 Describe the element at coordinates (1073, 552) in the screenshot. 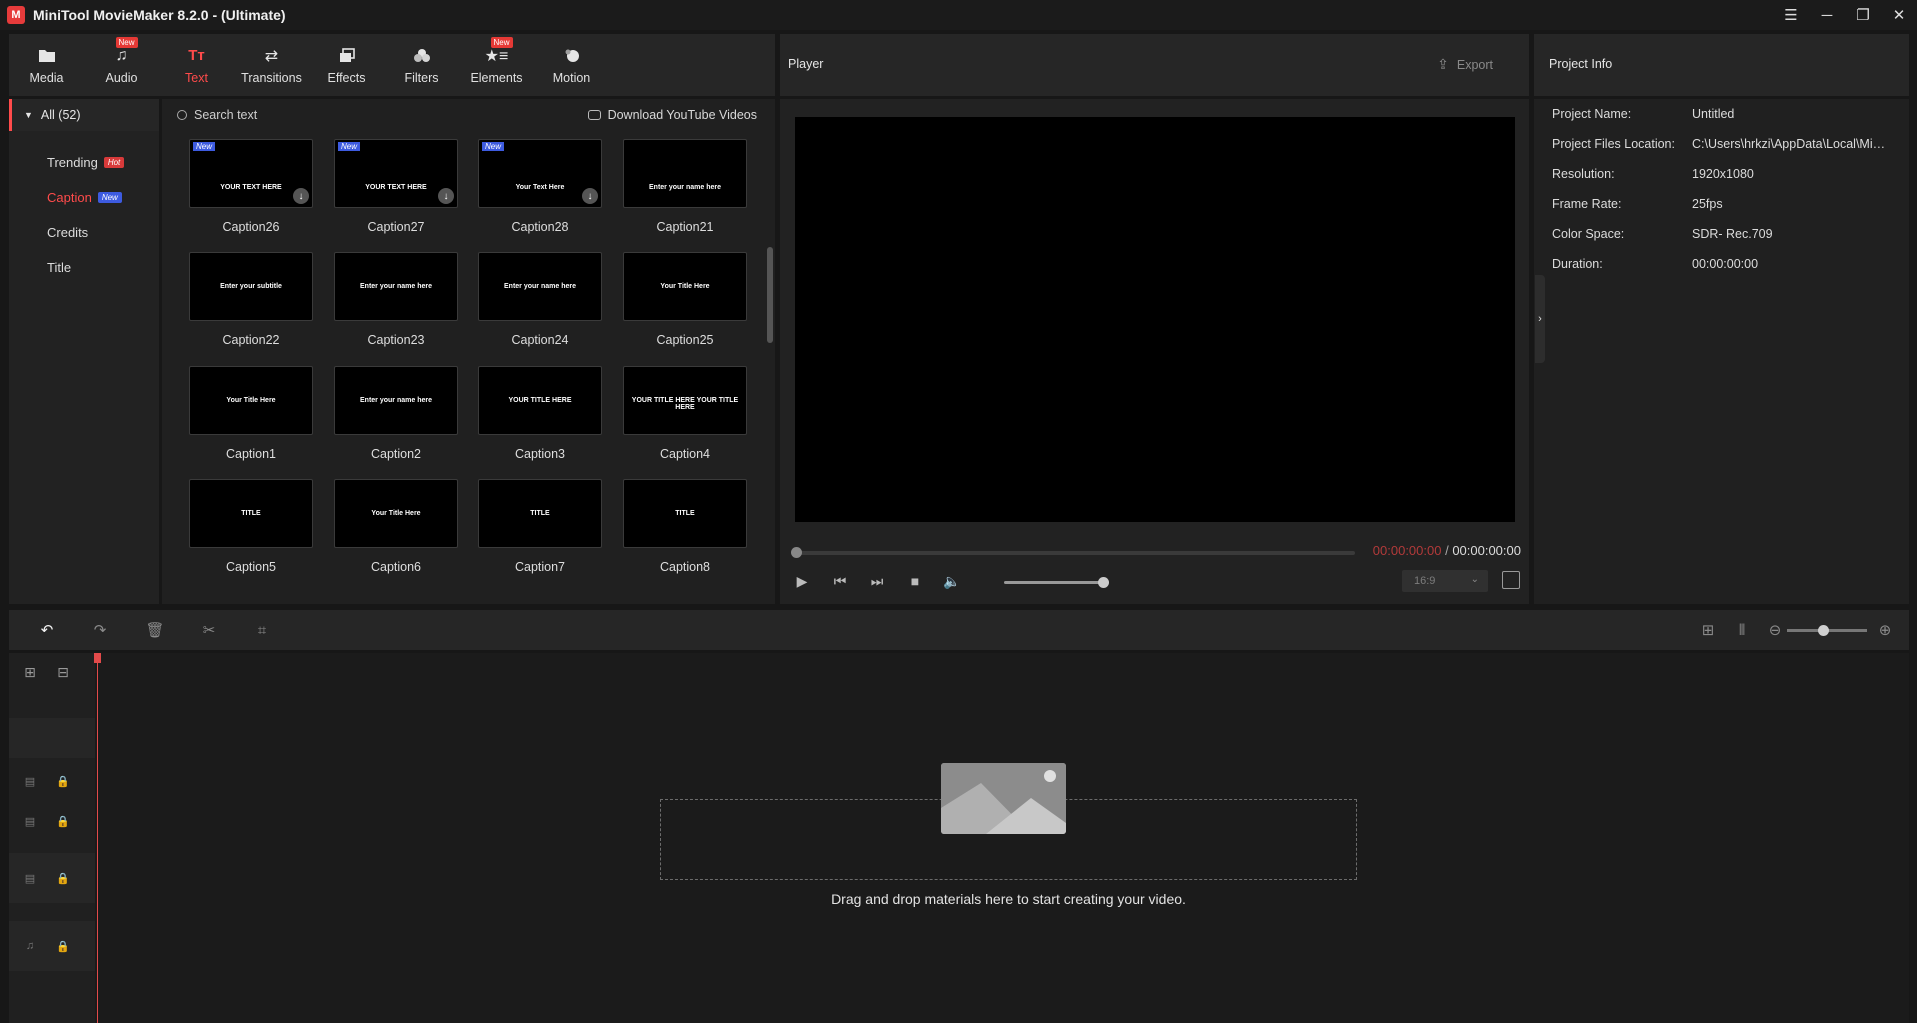

I see `playback-progress-bar` at that location.